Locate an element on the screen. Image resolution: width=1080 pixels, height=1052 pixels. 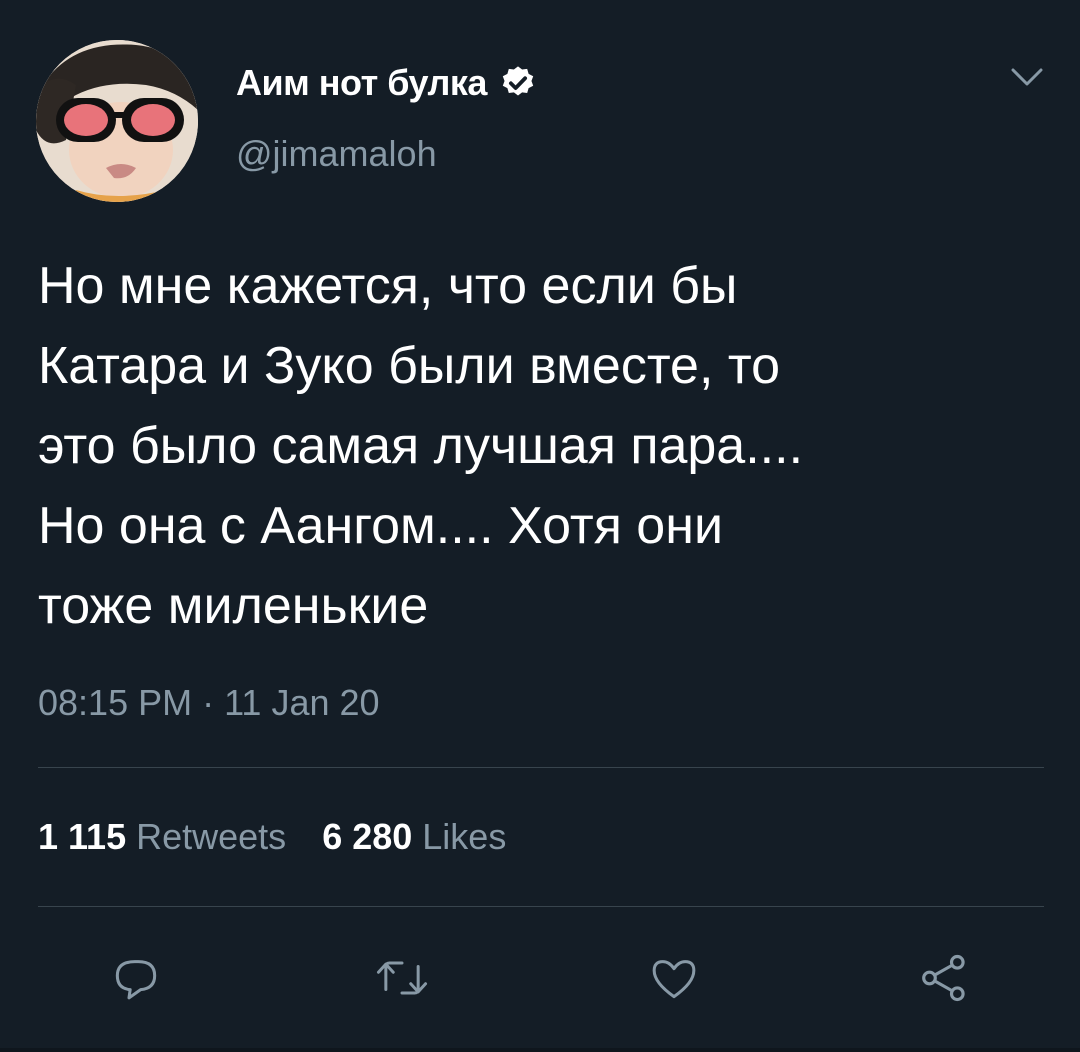
likes-stat: 6 280 Likes is located at coordinates (414, 837).